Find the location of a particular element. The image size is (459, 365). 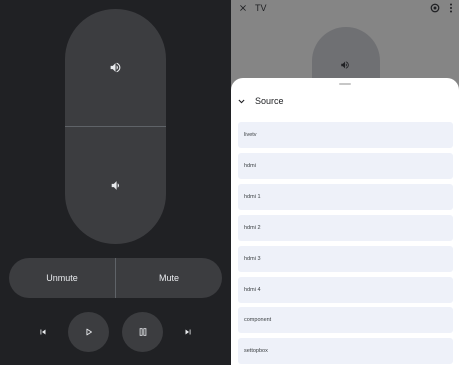

source-item-hdmi-3: hdmi 3 is located at coordinates (345, 259).